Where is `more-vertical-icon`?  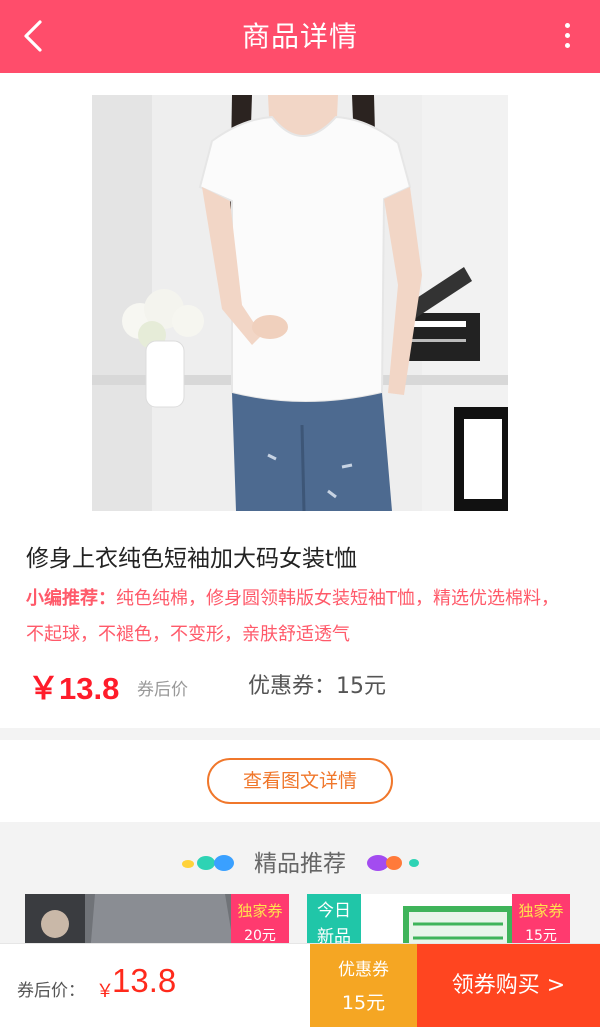 more-vertical-icon is located at coordinates (567, 37).